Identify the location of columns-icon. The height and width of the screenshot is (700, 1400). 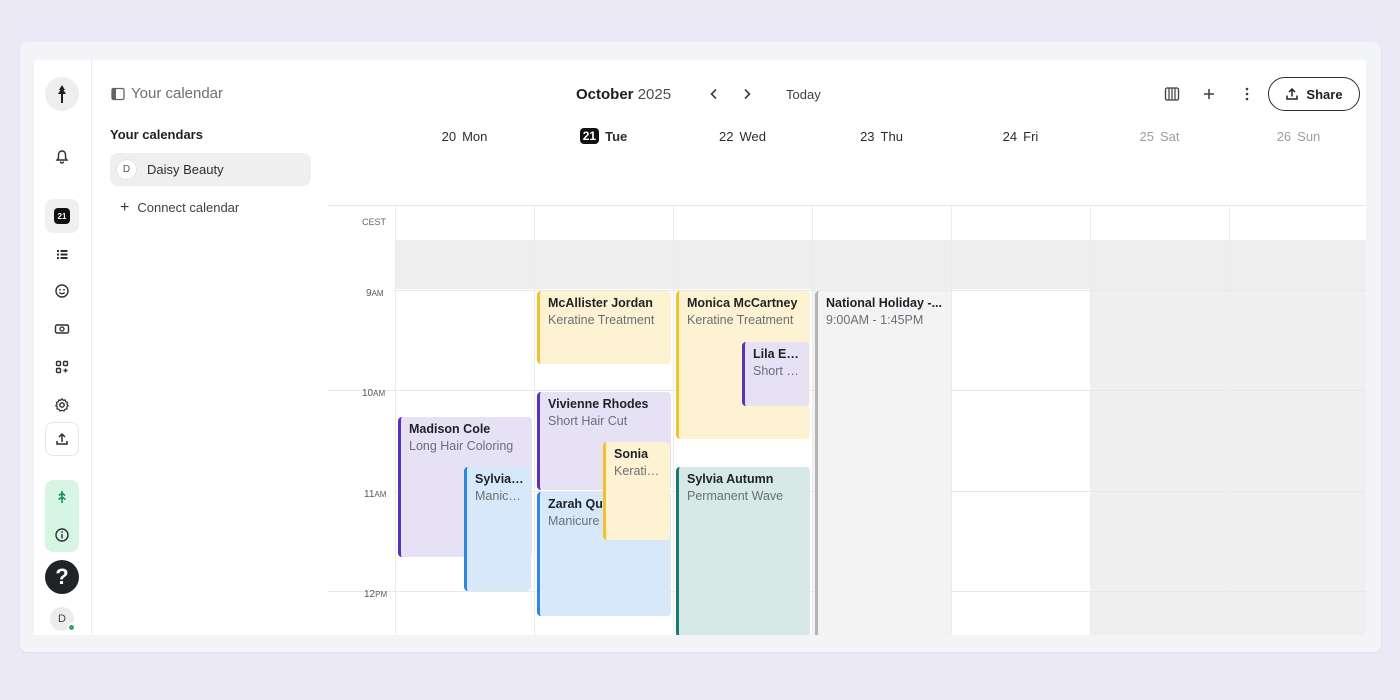
(1172, 94).